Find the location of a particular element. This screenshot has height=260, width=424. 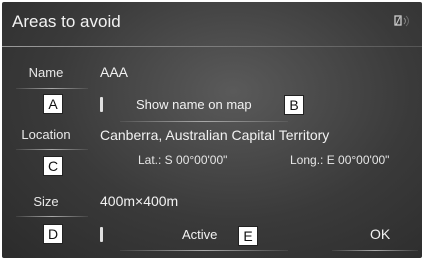

location-divider is located at coordinates (52, 149).